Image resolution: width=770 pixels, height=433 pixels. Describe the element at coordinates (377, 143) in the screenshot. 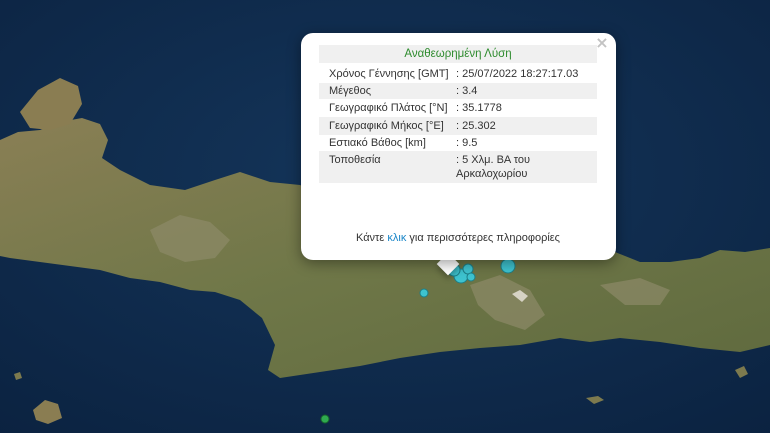

I see `info-label: Εστιακό Βάθος [km]` at that location.